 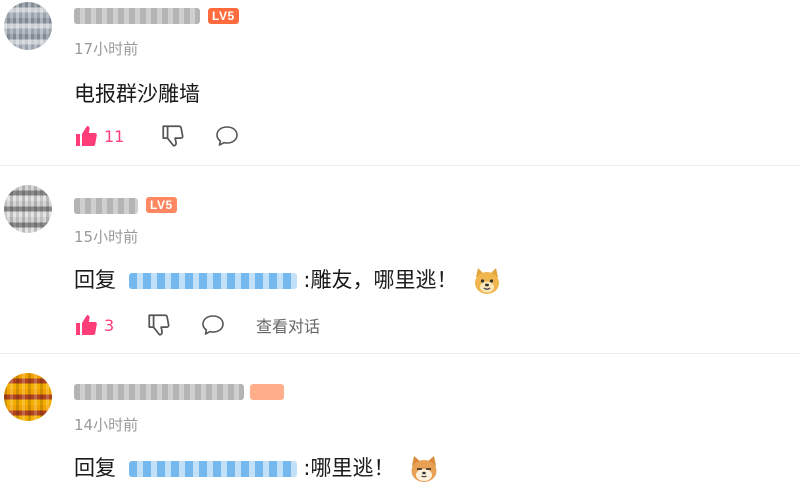 What do you see at coordinates (106, 237) in the screenshot?
I see `comment-time: 15小时前` at bounding box center [106, 237].